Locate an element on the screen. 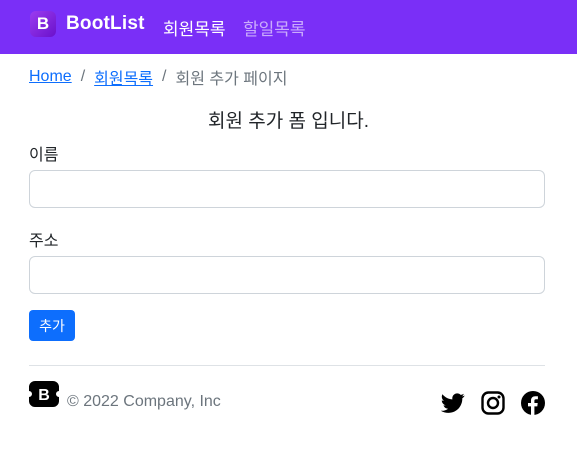 Image resolution: width=577 pixels, height=474 pixels. breadcrumb-home-link: Home is located at coordinates (50, 77).